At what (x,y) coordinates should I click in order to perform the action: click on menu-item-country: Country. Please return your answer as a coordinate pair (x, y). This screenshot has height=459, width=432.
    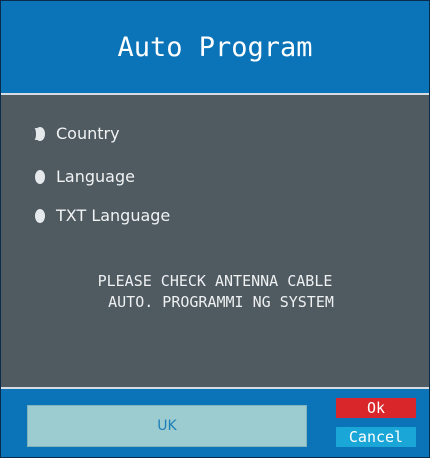
    Looking at the image, I should click on (182, 135).